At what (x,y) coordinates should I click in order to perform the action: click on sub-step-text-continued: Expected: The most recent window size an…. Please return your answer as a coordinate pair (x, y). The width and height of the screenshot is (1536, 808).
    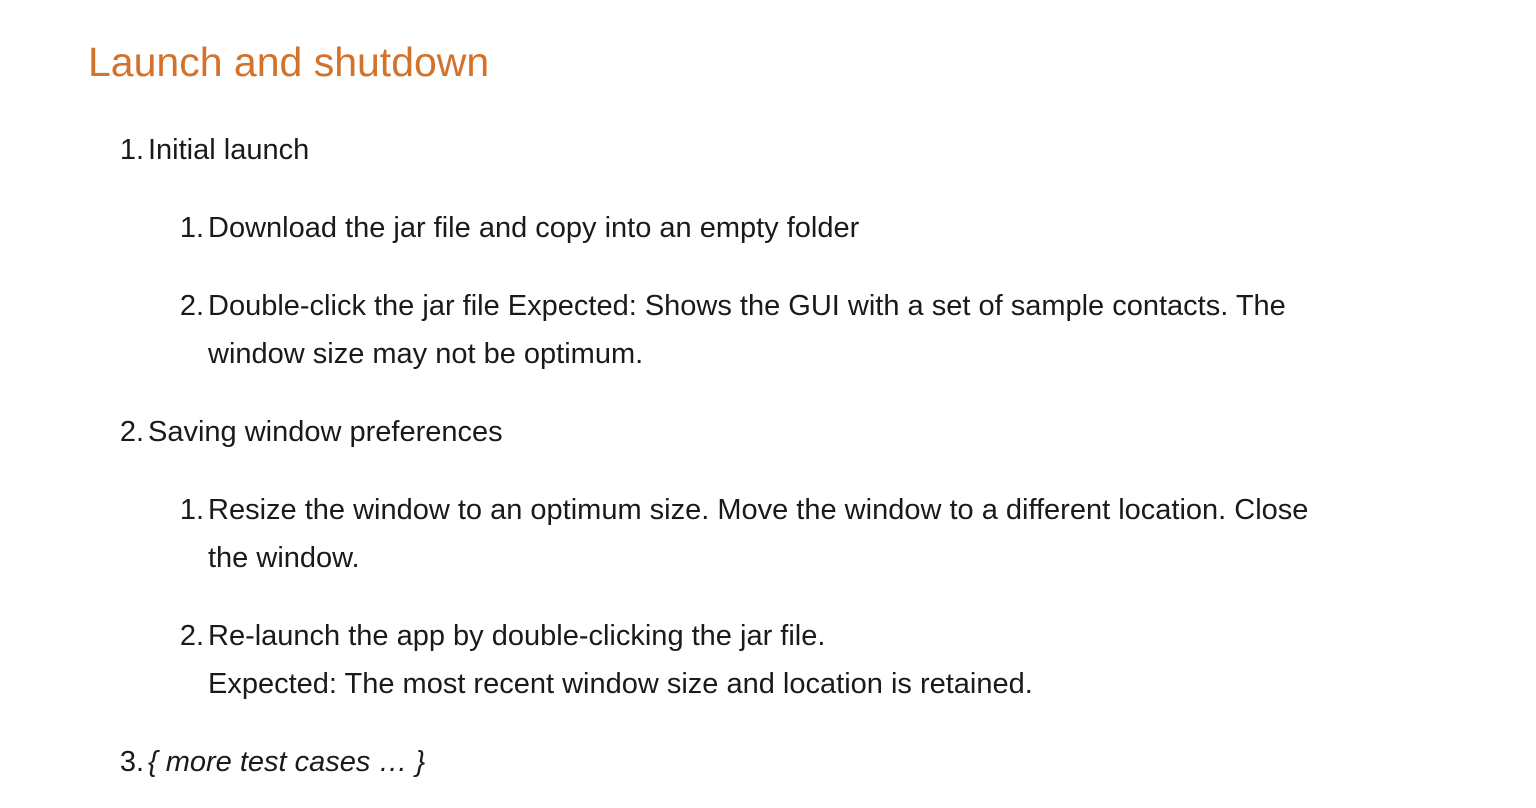
    Looking at the image, I should click on (620, 684).